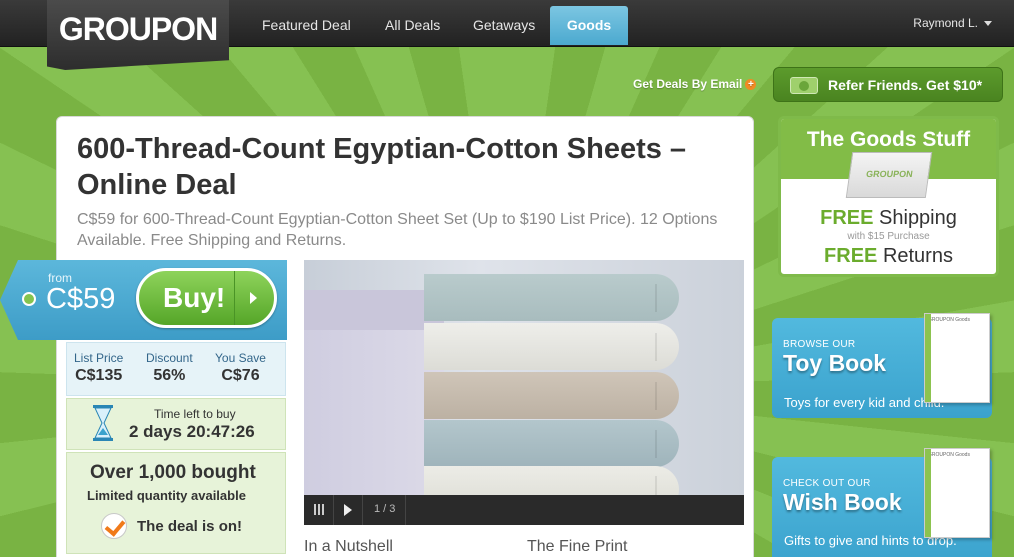  I want to click on groupon-logo: GROUPON, so click(138, 35).